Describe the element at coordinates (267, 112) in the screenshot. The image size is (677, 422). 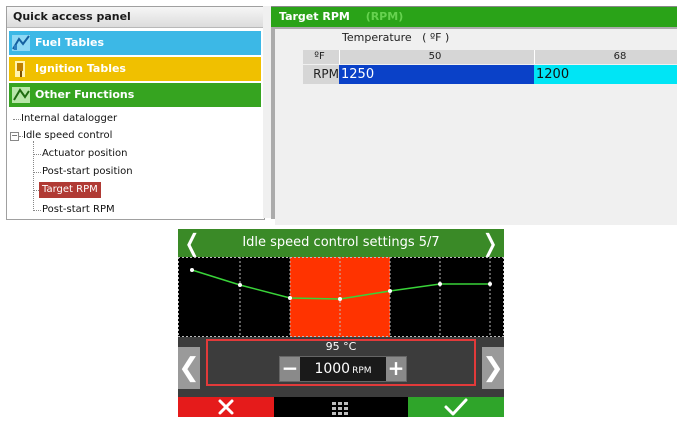
I see `splitter` at that location.